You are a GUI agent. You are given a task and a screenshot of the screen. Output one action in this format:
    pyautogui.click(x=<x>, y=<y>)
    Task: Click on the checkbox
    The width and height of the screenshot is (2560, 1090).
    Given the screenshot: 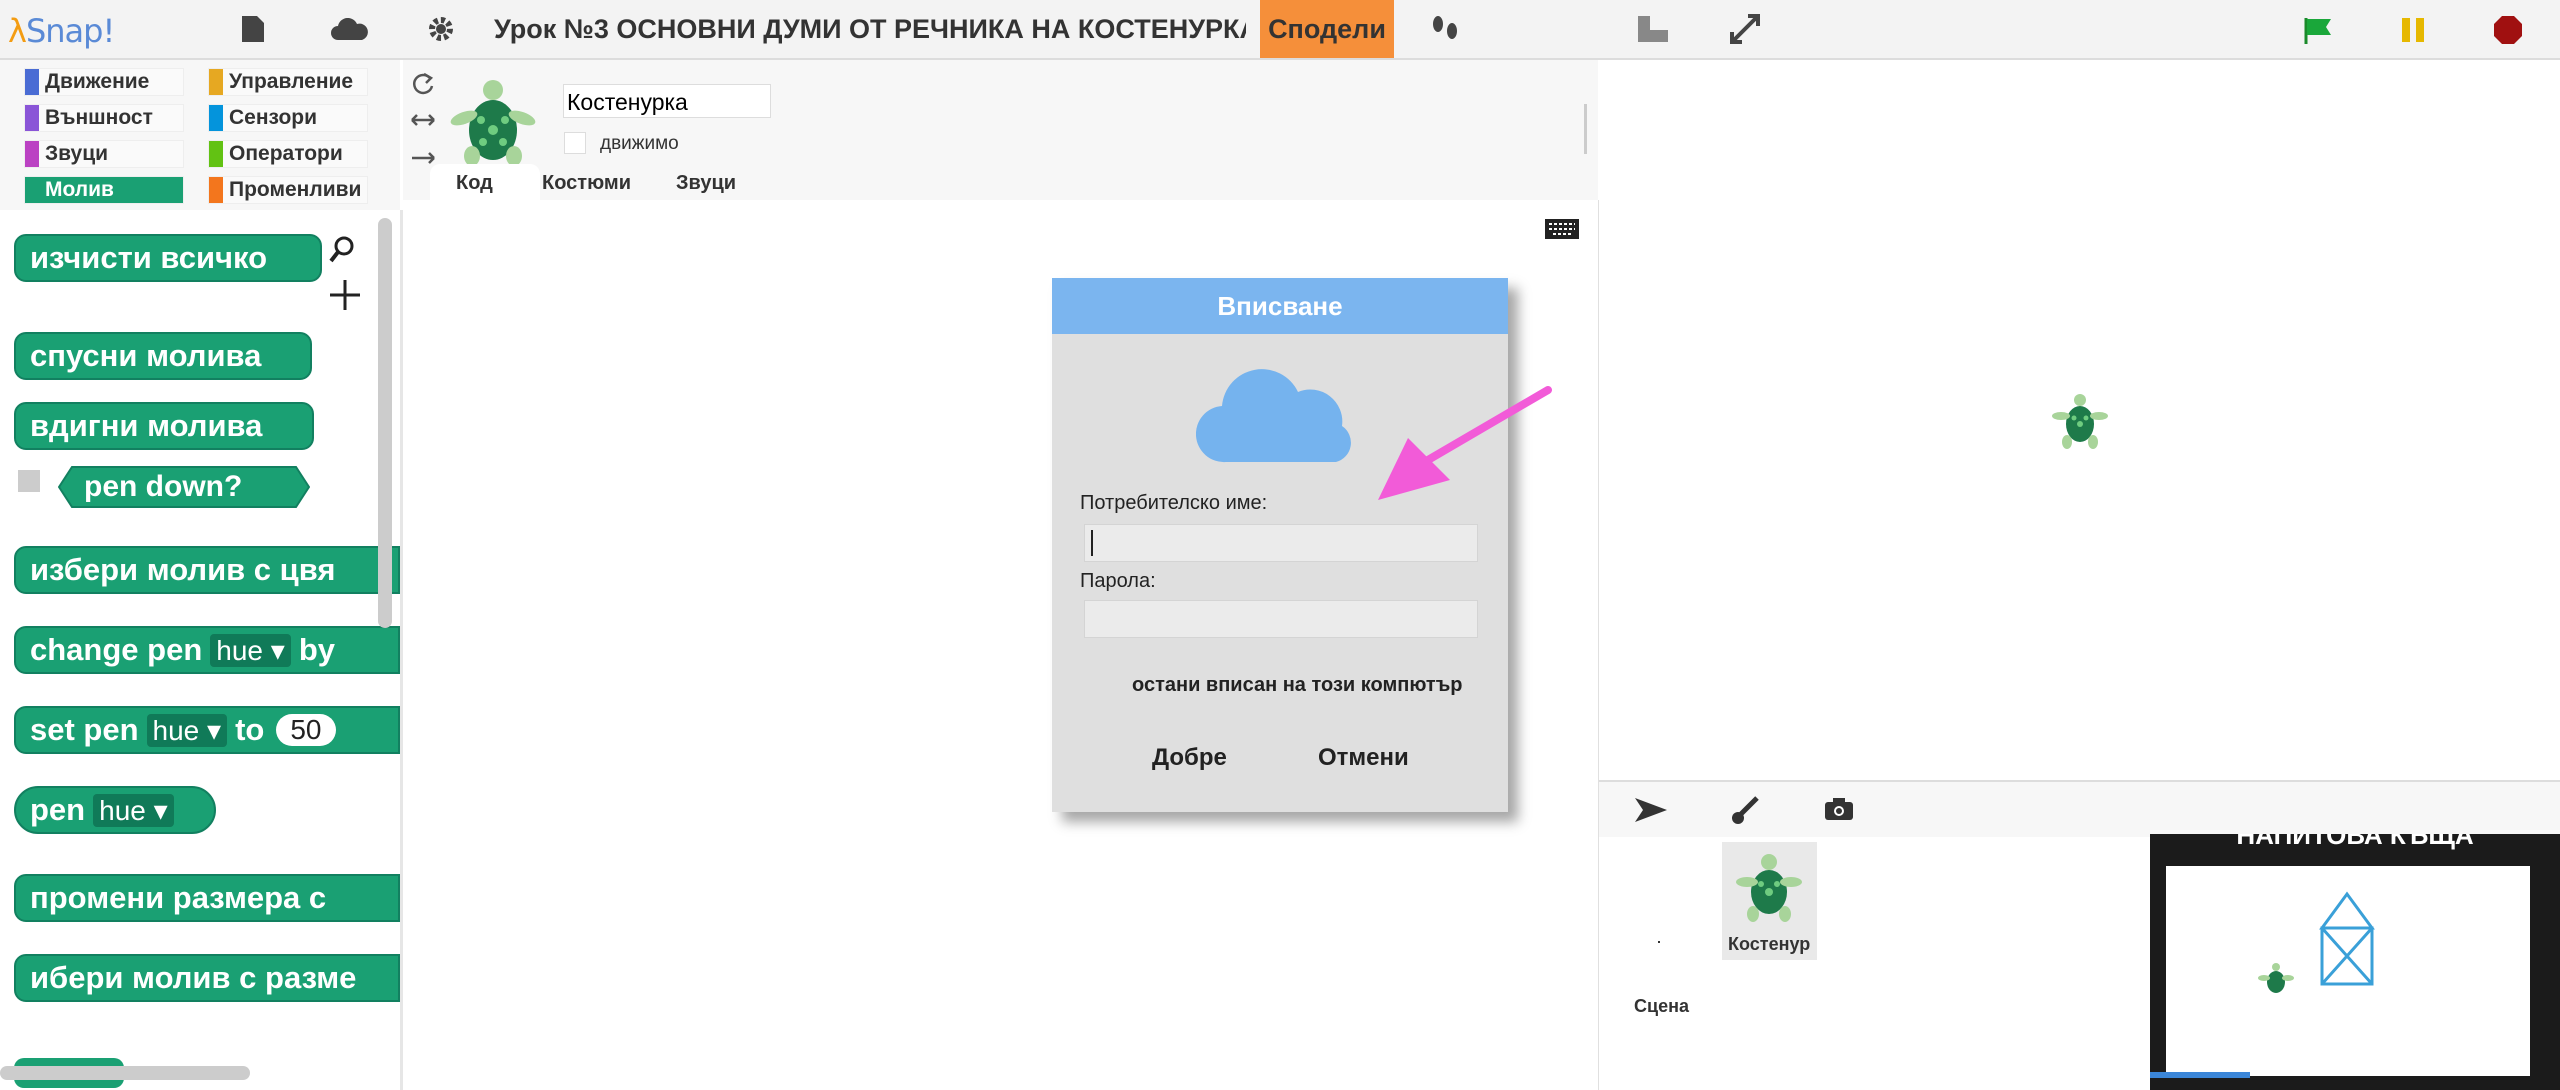 What is the action you would take?
    pyautogui.click(x=29, y=481)
    